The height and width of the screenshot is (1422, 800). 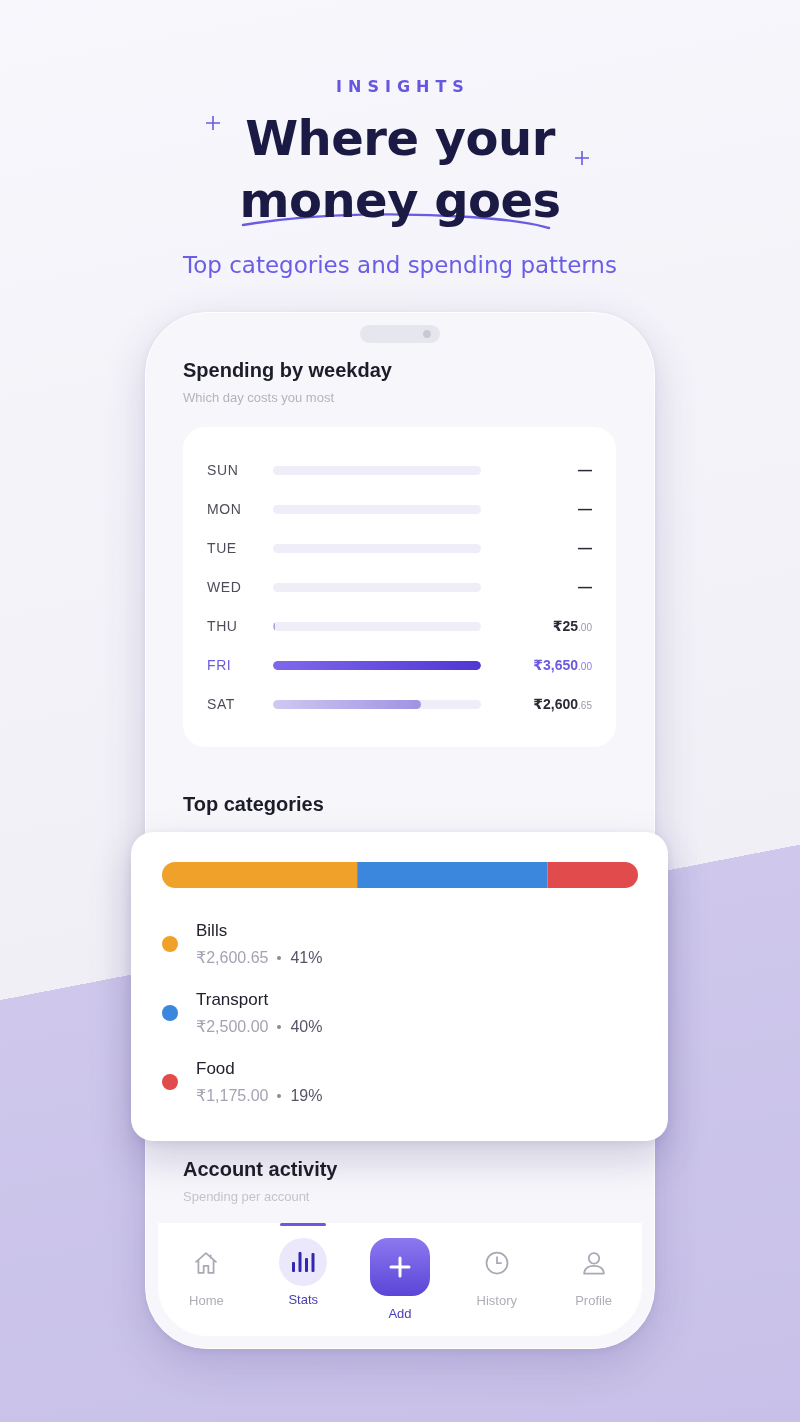 What do you see at coordinates (258, 398) in the screenshot?
I see `section-subtitle: Which day costs you most` at bounding box center [258, 398].